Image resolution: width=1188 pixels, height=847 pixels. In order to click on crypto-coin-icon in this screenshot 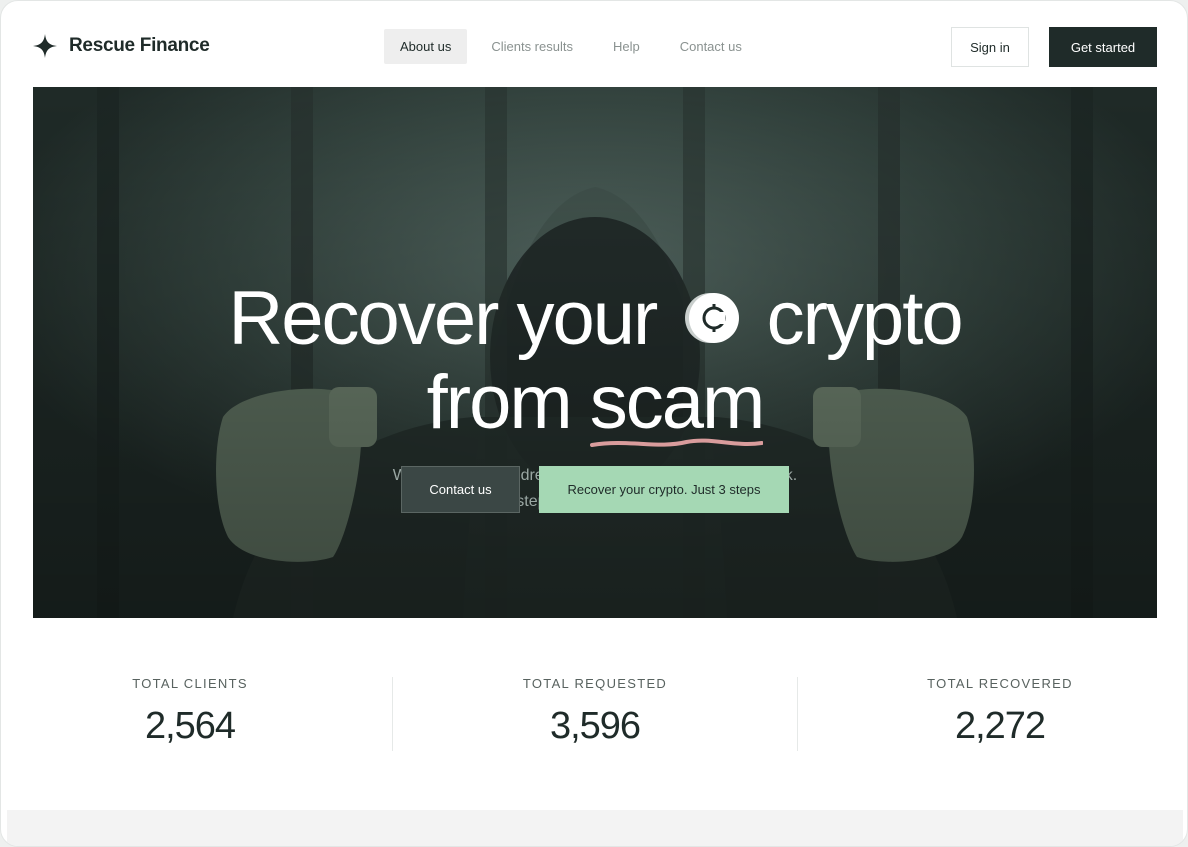, I will do `click(711, 318)`.